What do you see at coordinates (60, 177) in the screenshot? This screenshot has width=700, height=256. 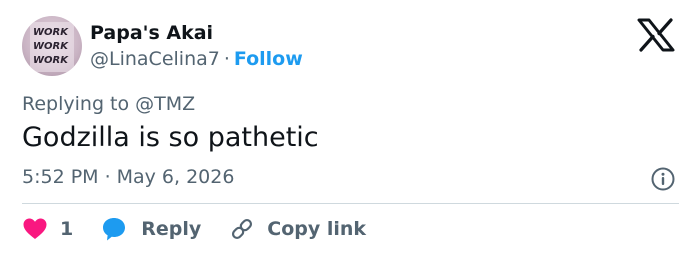 I see `tweet-time: 5:52 PM` at bounding box center [60, 177].